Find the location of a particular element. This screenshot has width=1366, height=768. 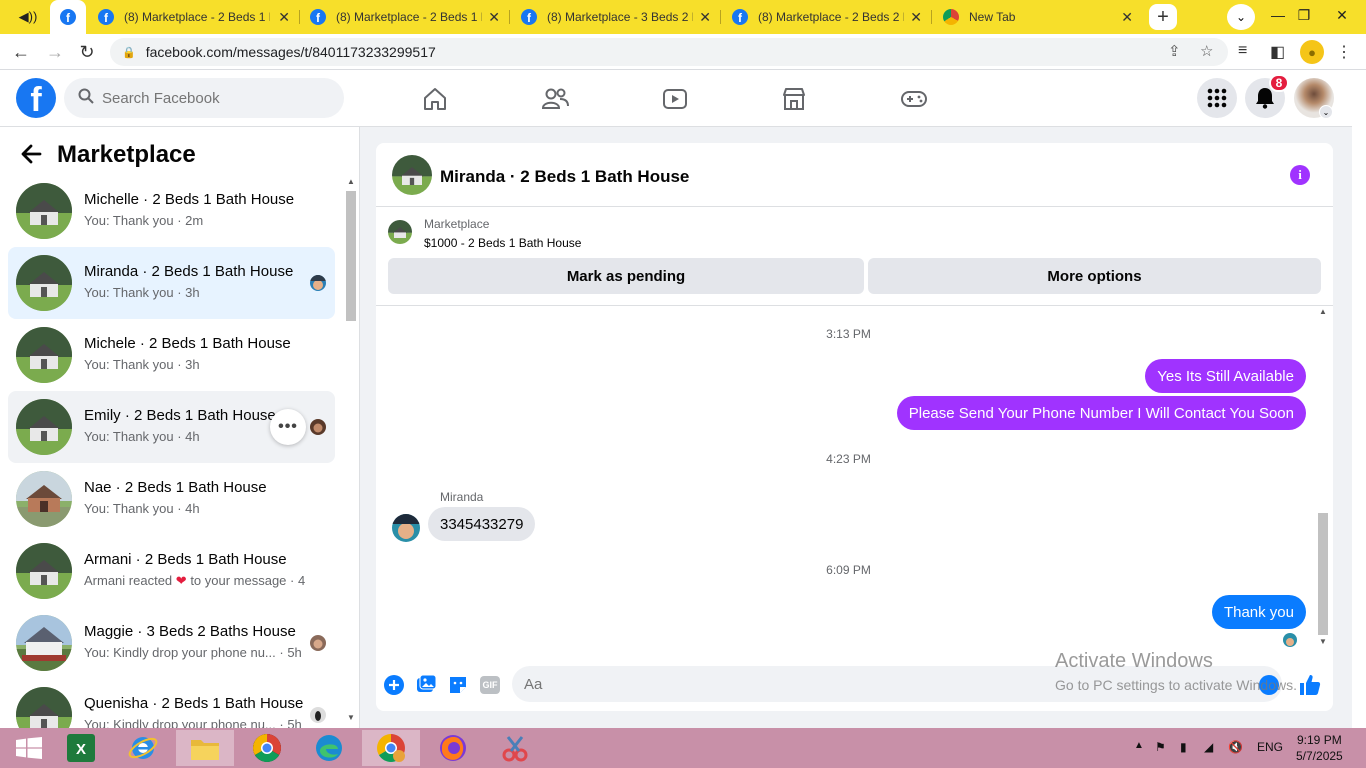

forward-arrow-icon: → is located at coordinates (55, 52).